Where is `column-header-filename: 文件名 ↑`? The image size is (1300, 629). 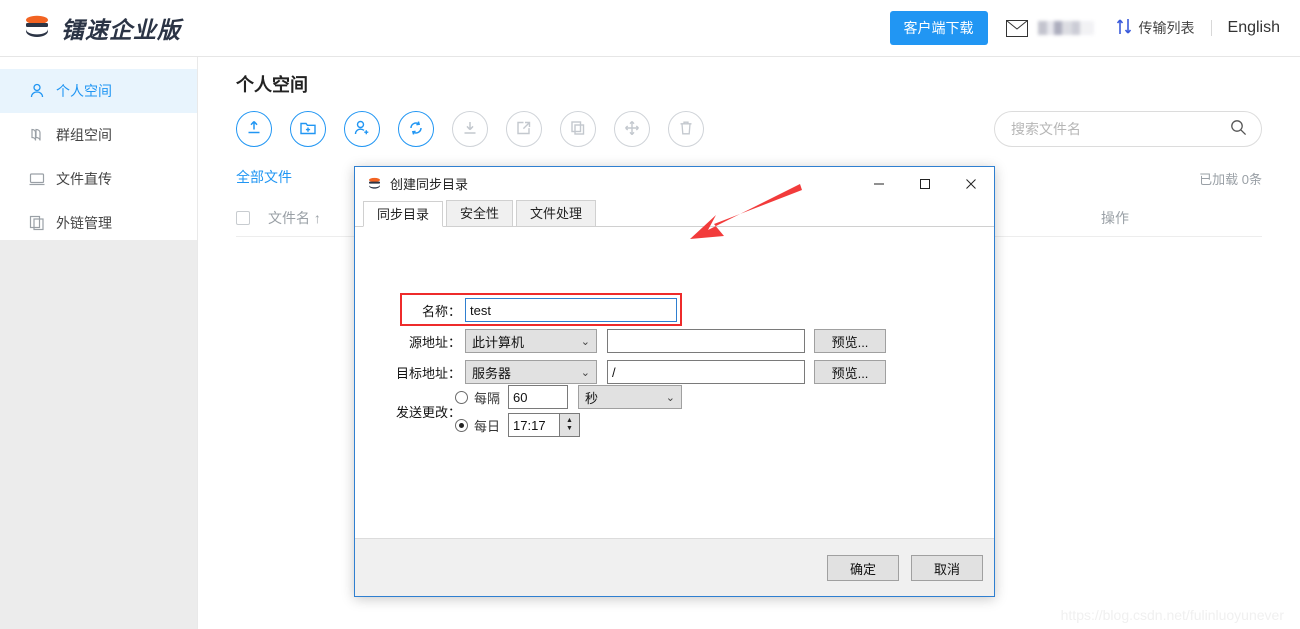 column-header-filename: 文件名 ↑ is located at coordinates (294, 218).